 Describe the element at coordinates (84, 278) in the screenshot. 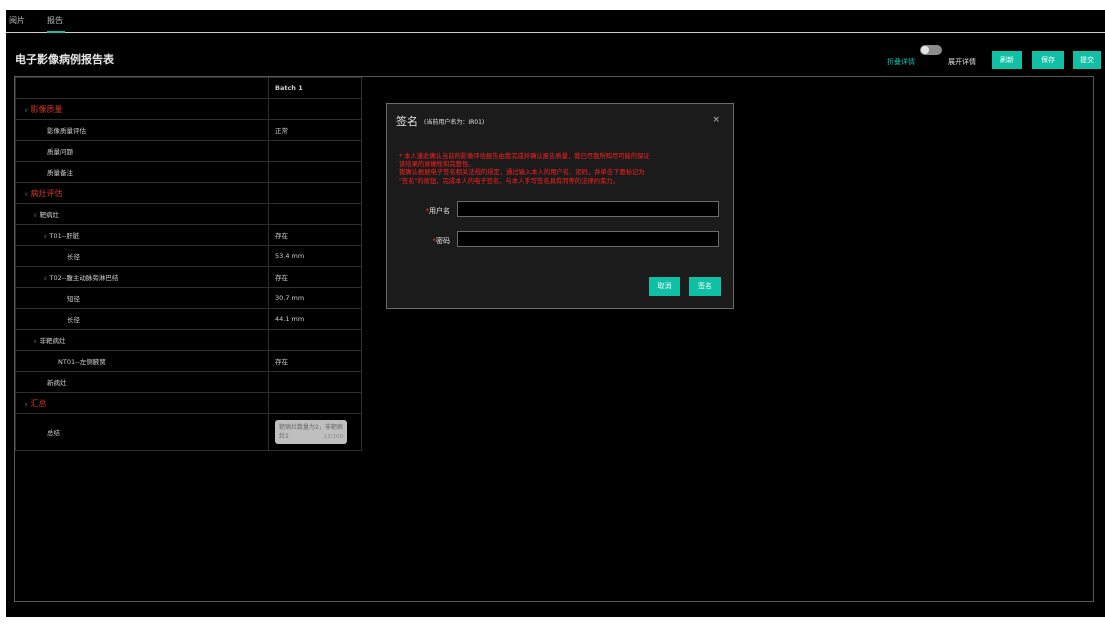

I see `row-label: T02--腹主动脉旁淋巴结` at that location.